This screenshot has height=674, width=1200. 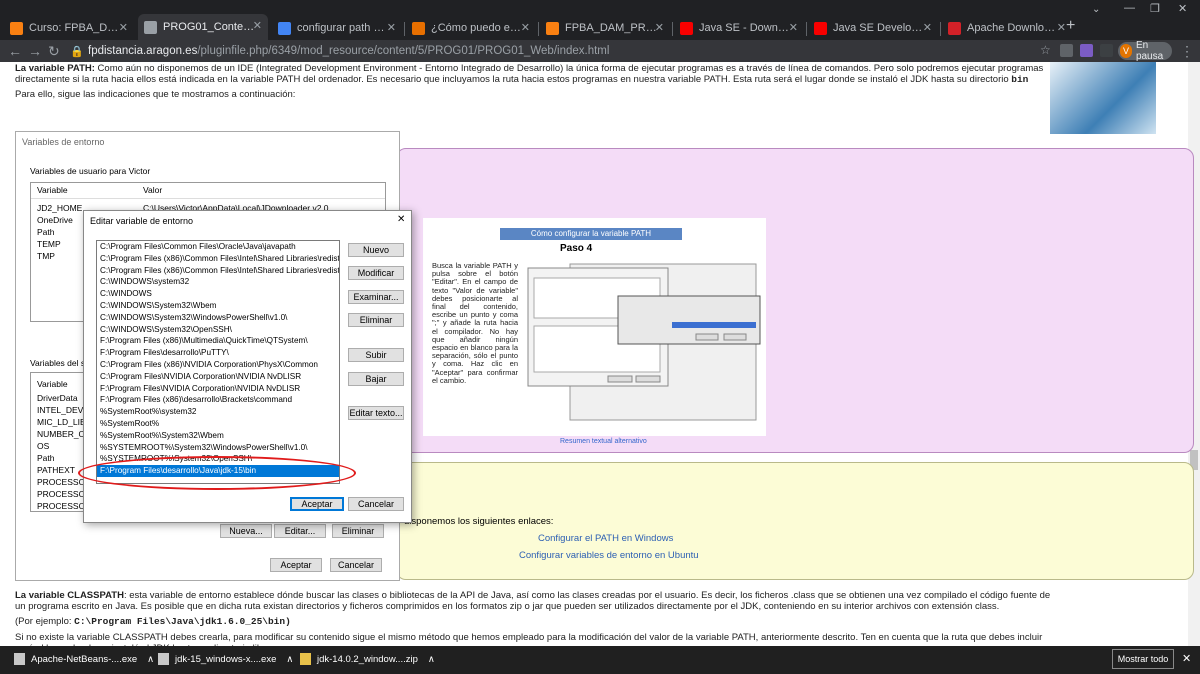 What do you see at coordinates (46, 256) in the screenshot?
I see `user-var-name: TMP` at bounding box center [46, 256].